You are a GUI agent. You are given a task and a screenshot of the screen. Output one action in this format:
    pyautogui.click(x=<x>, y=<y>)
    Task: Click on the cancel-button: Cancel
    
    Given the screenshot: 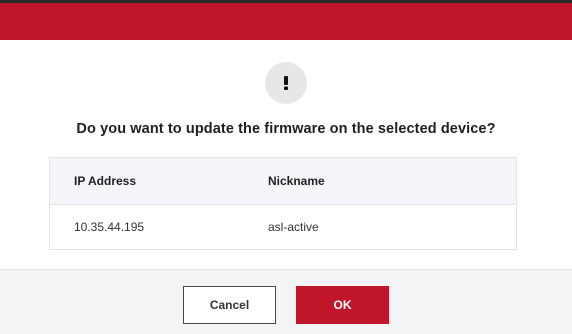 What is the action you would take?
    pyautogui.click(x=229, y=305)
    